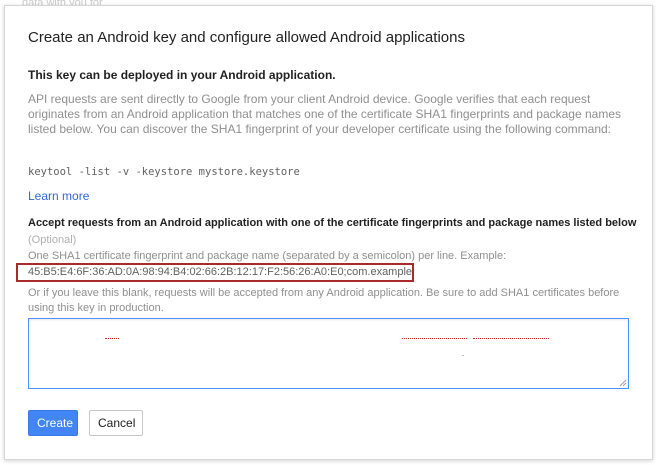 The width and height of the screenshot is (659, 465). I want to click on learn-more-link: Learn more, so click(58, 196).